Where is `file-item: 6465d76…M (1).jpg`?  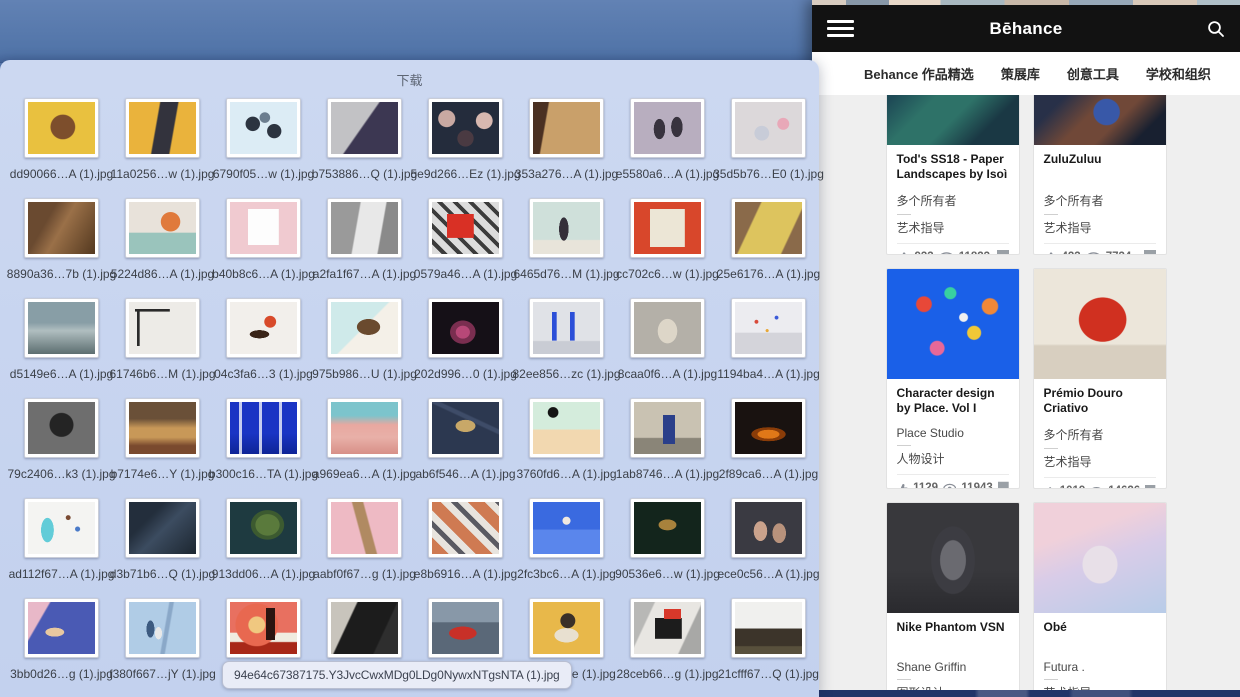
file-item: 6465d76…M (1).jpg is located at coordinates (566, 246).